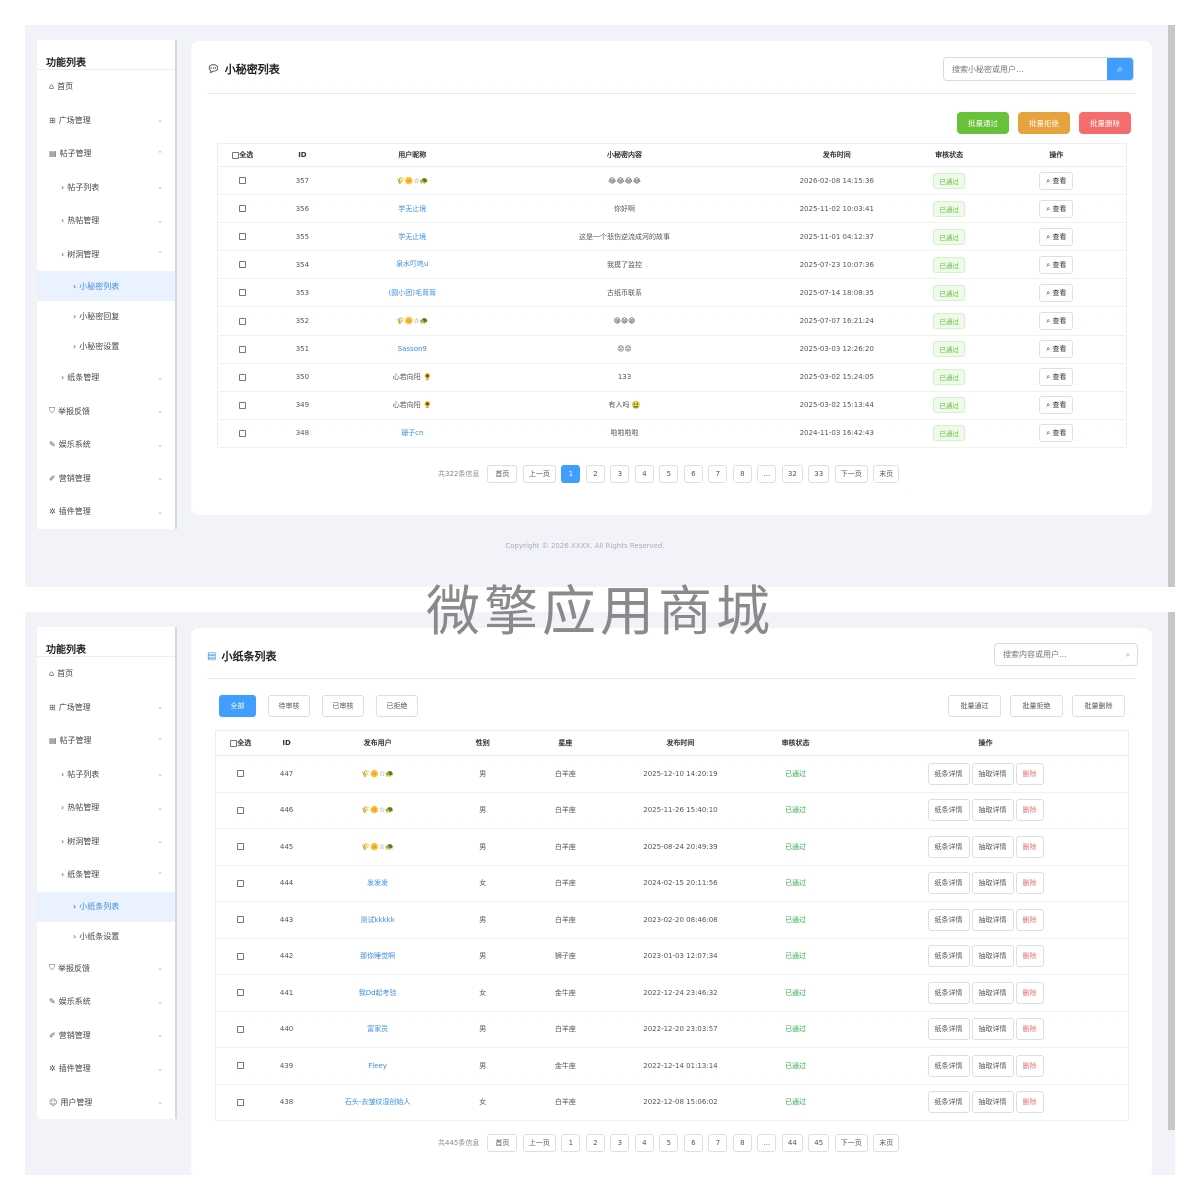  What do you see at coordinates (1128, 655) in the screenshot?
I see `search-icon: ⌕` at bounding box center [1128, 655].